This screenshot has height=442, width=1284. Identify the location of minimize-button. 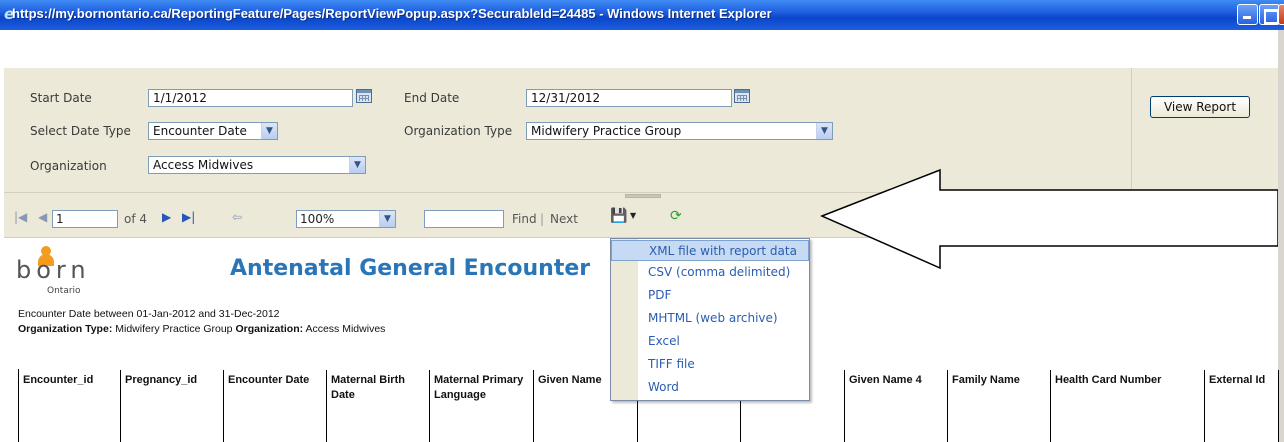
(1247, 14).